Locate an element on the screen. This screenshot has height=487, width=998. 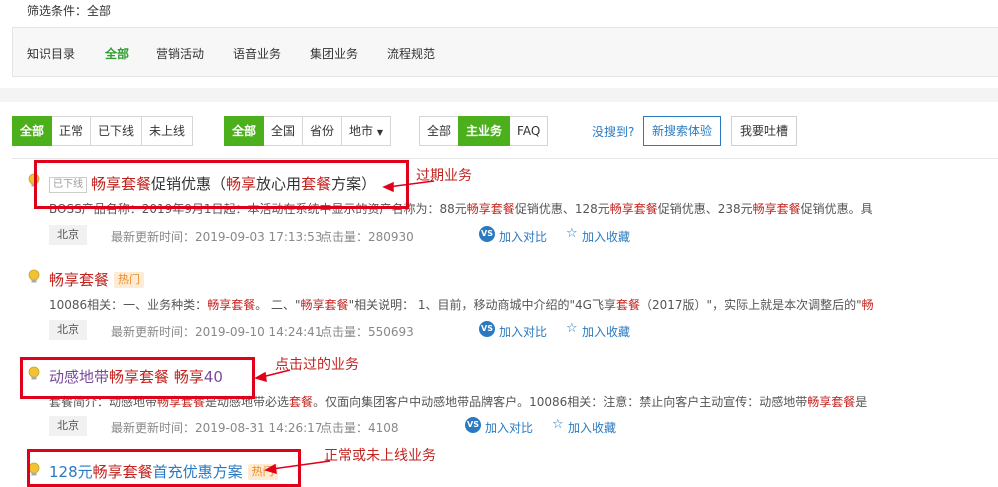
type-main-business-button: 主业务 is located at coordinates (484, 131).